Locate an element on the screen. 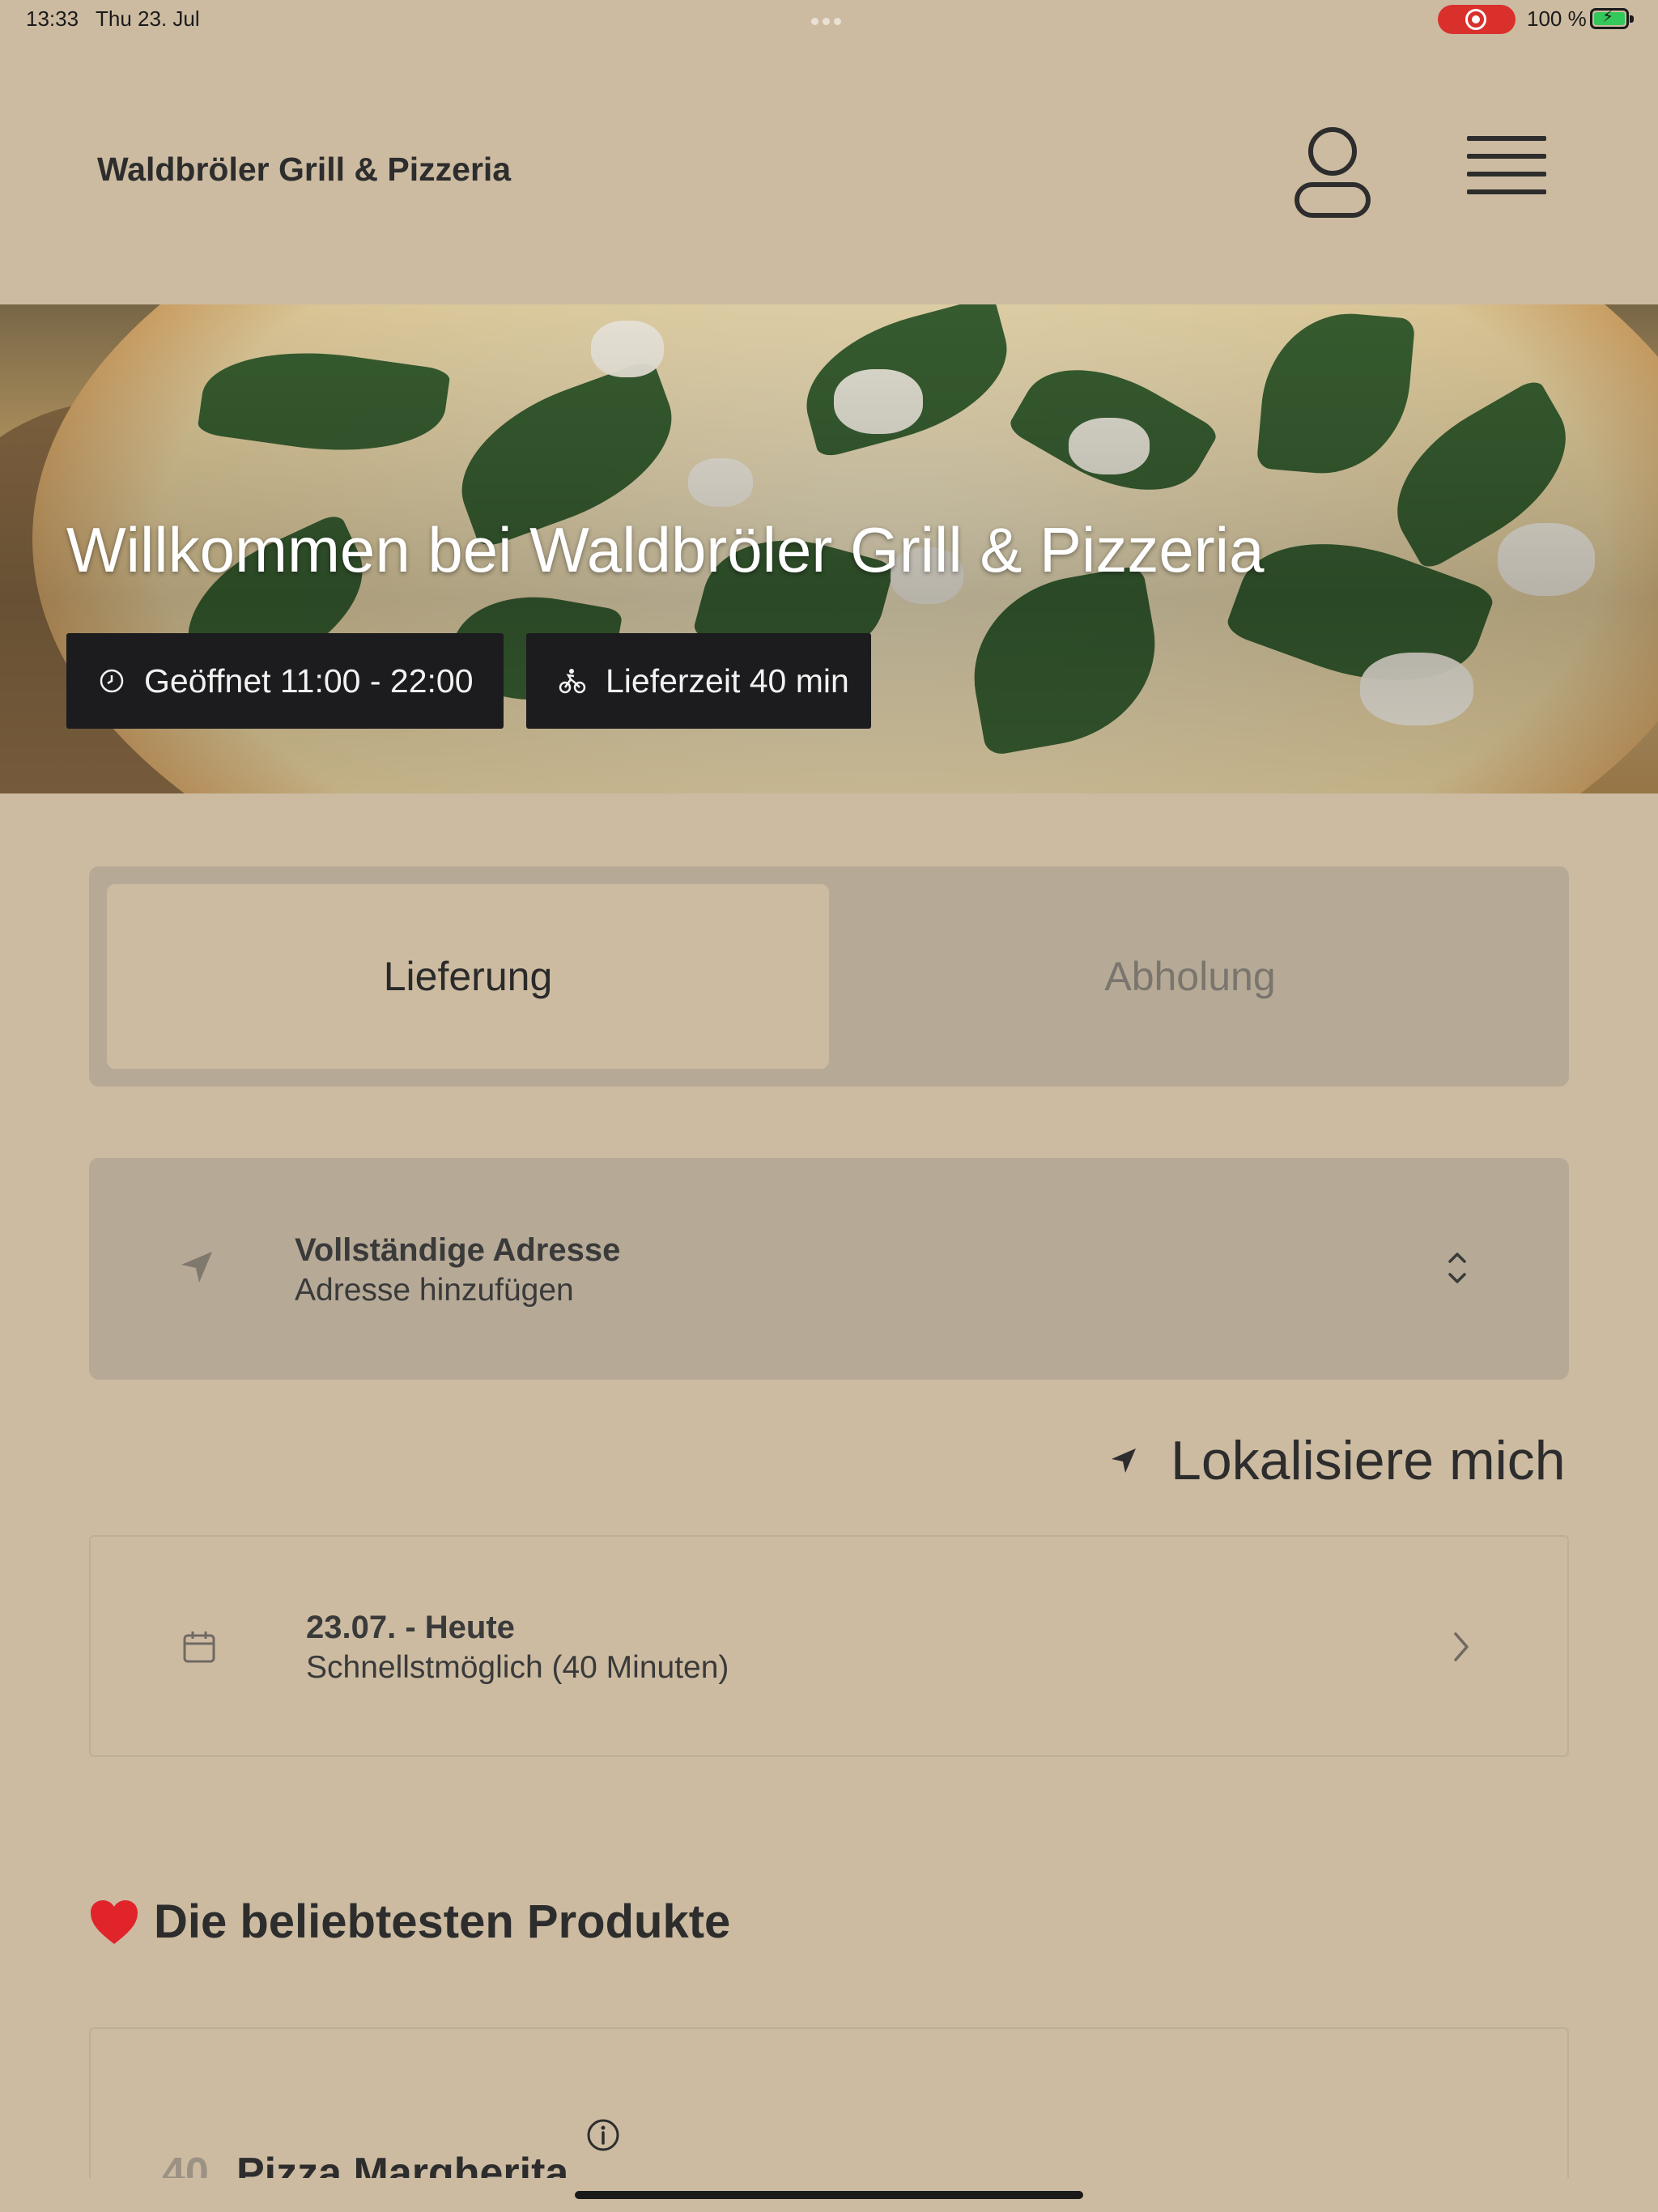  popular-products-heading: Die beliebtesten Produkte is located at coordinates (409, 1922).